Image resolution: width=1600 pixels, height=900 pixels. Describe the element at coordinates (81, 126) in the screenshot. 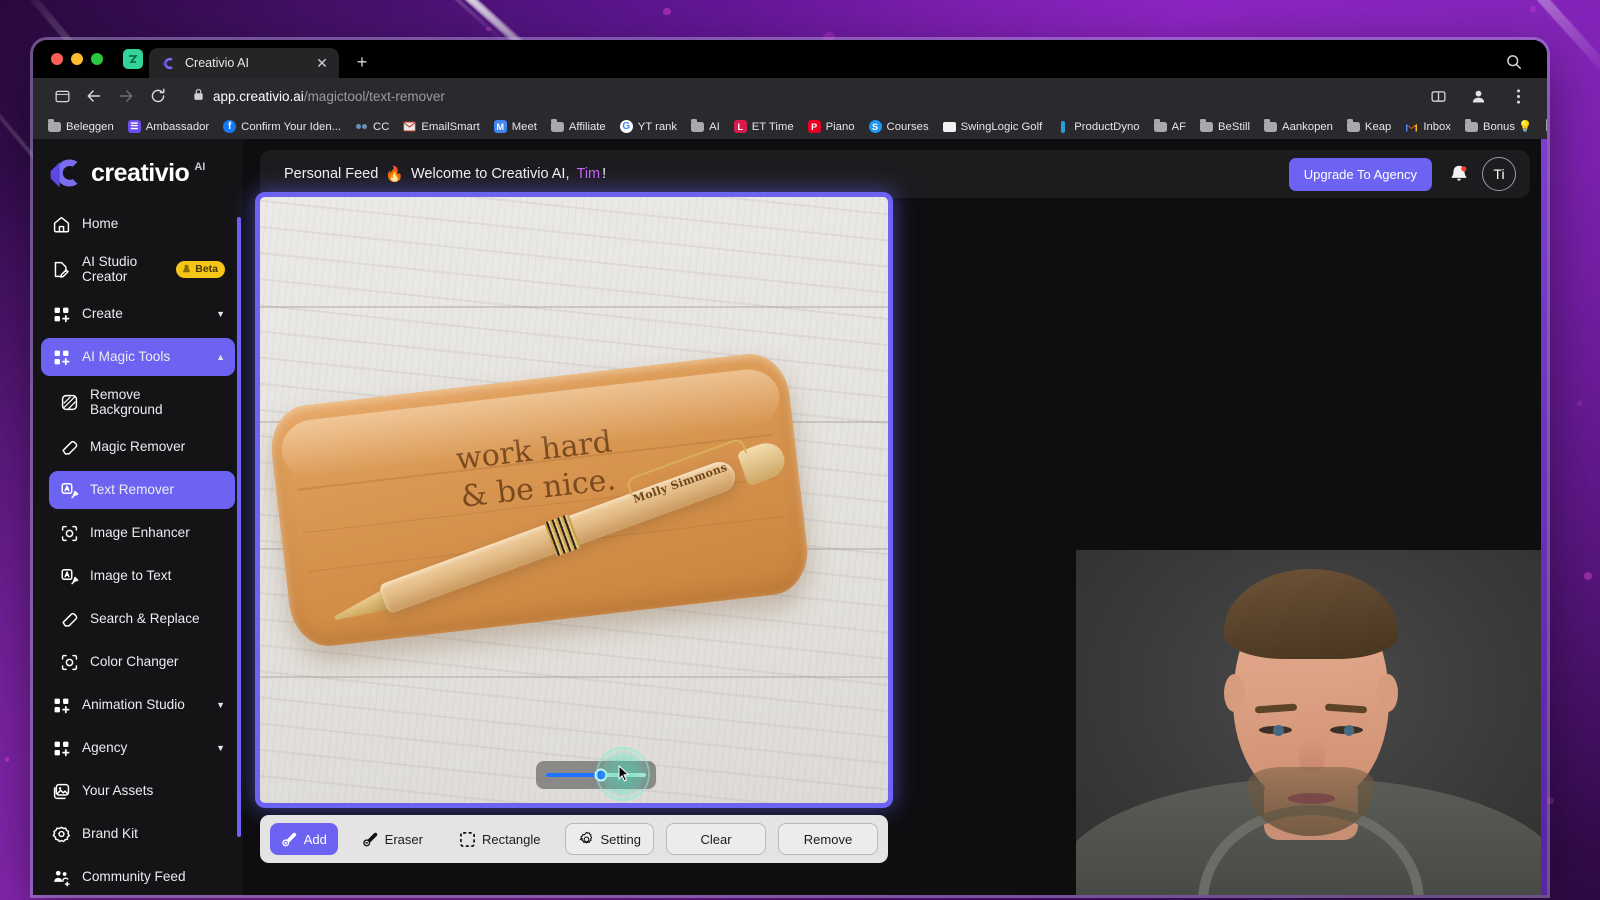

I see `bookmark-item: Beleggen` at that location.